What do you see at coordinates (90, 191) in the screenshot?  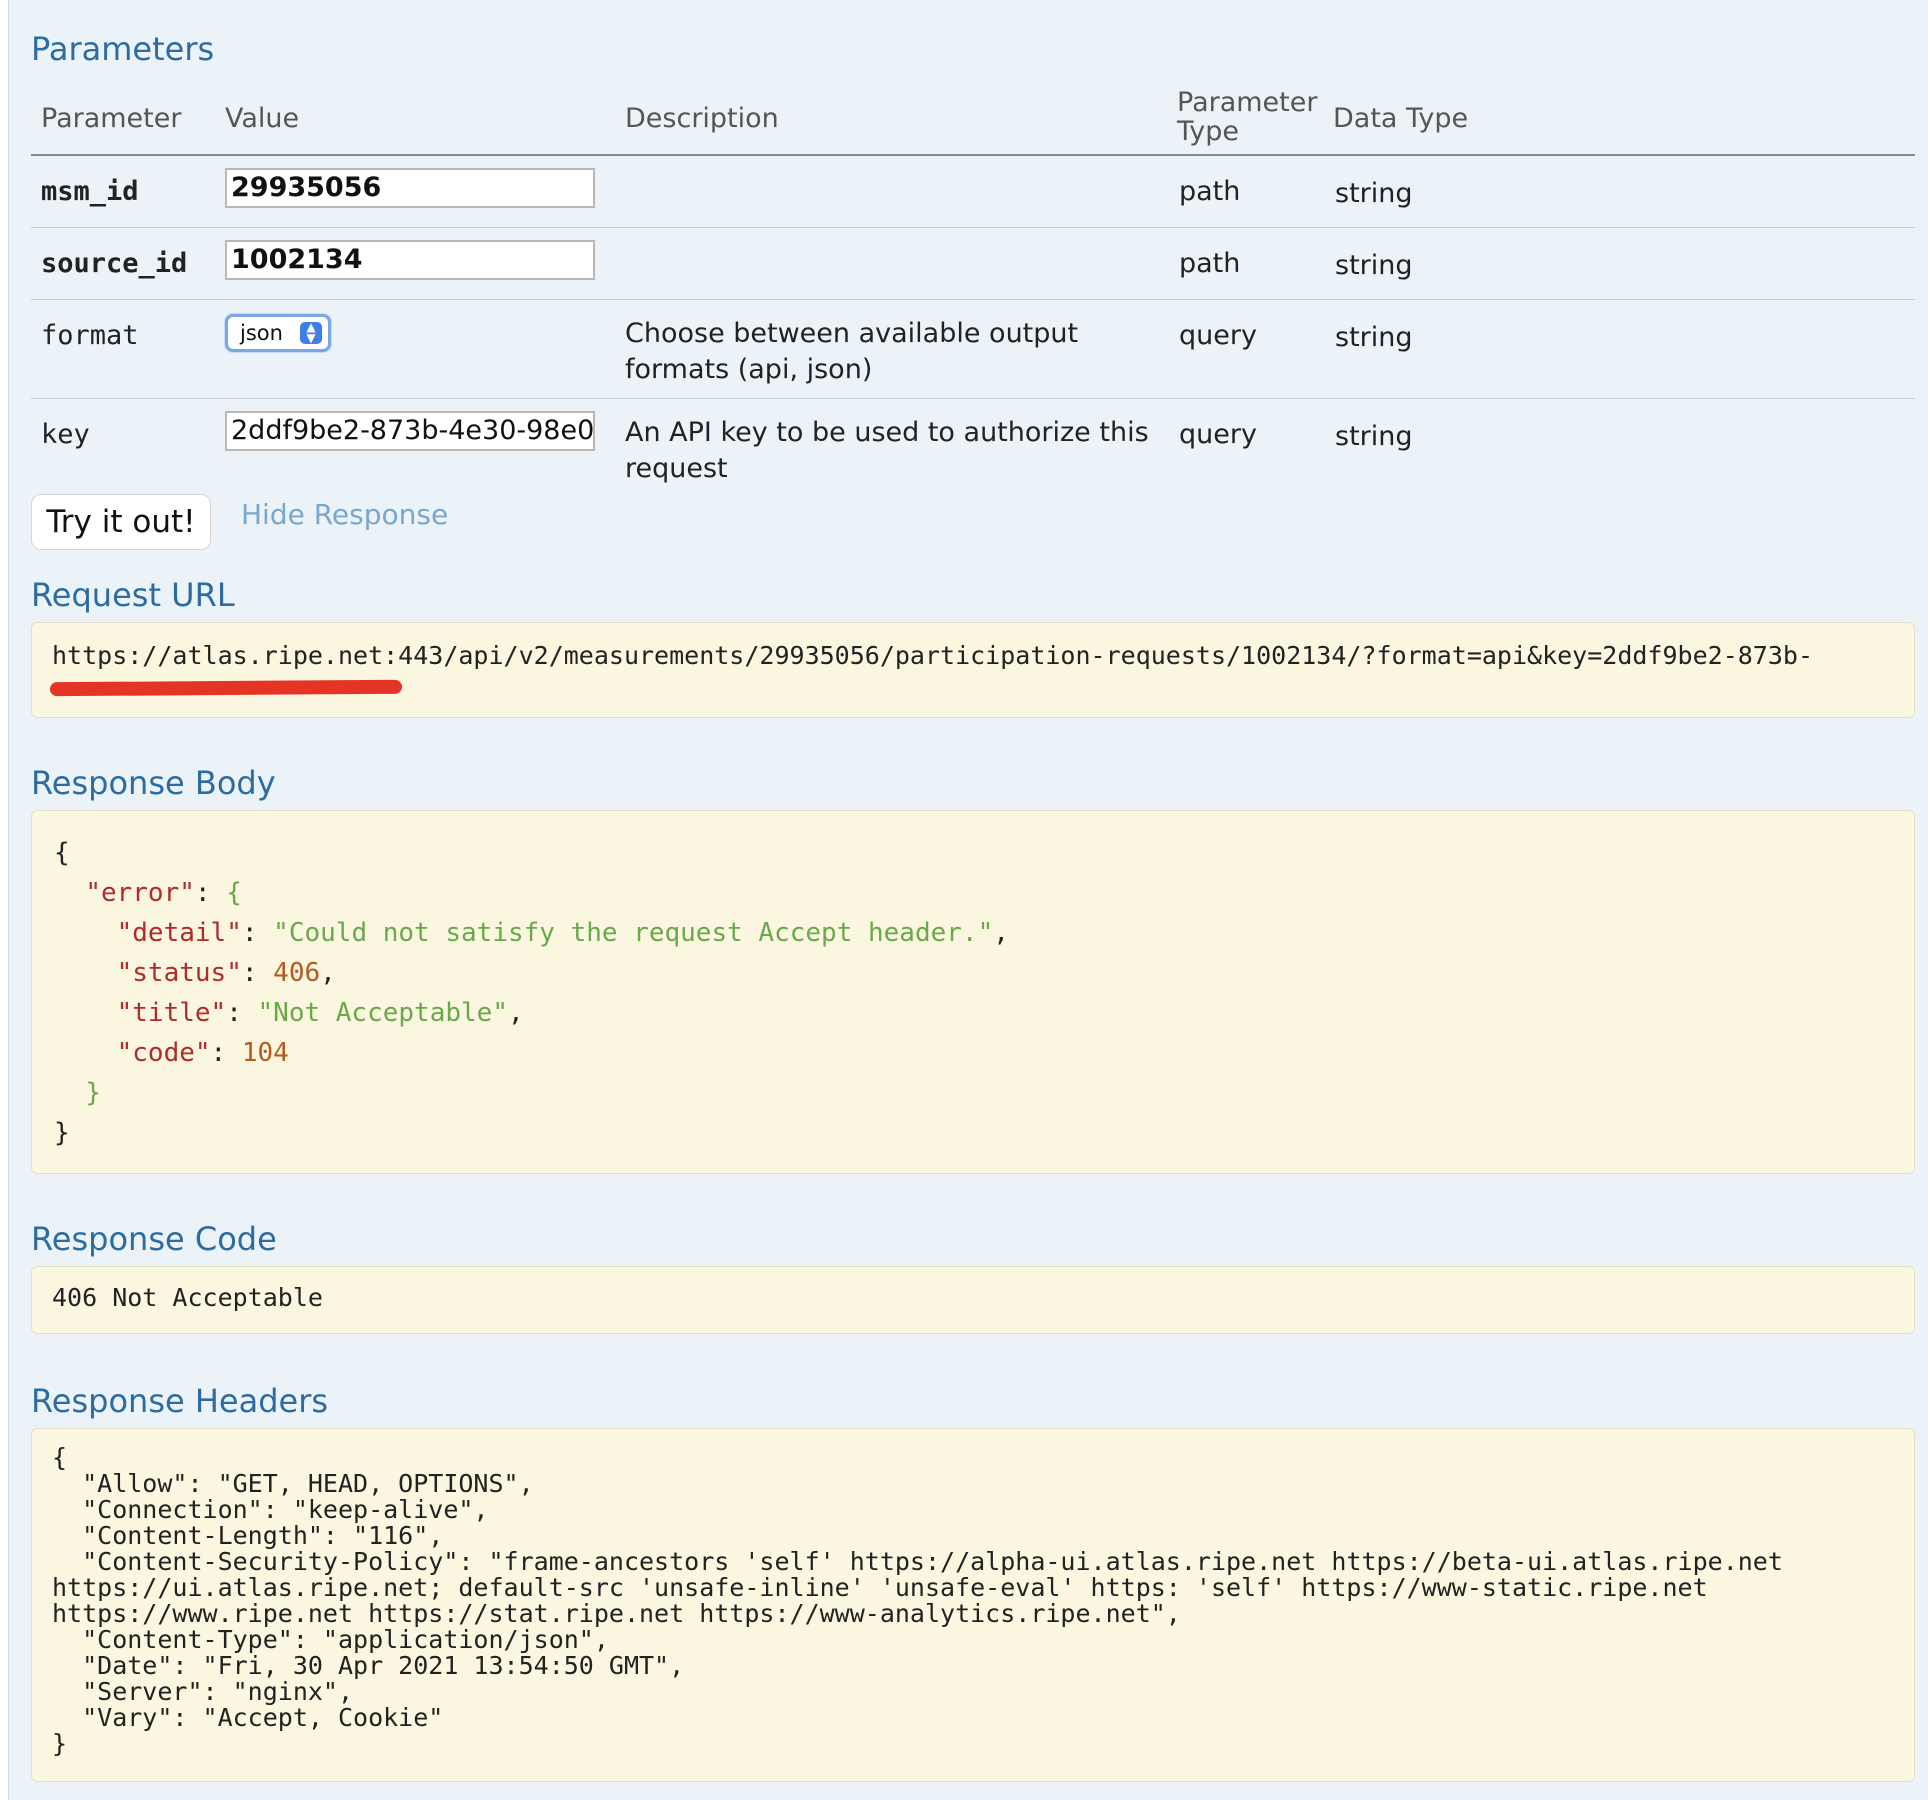 I see `param-name: msm_id` at bounding box center [90, 191].